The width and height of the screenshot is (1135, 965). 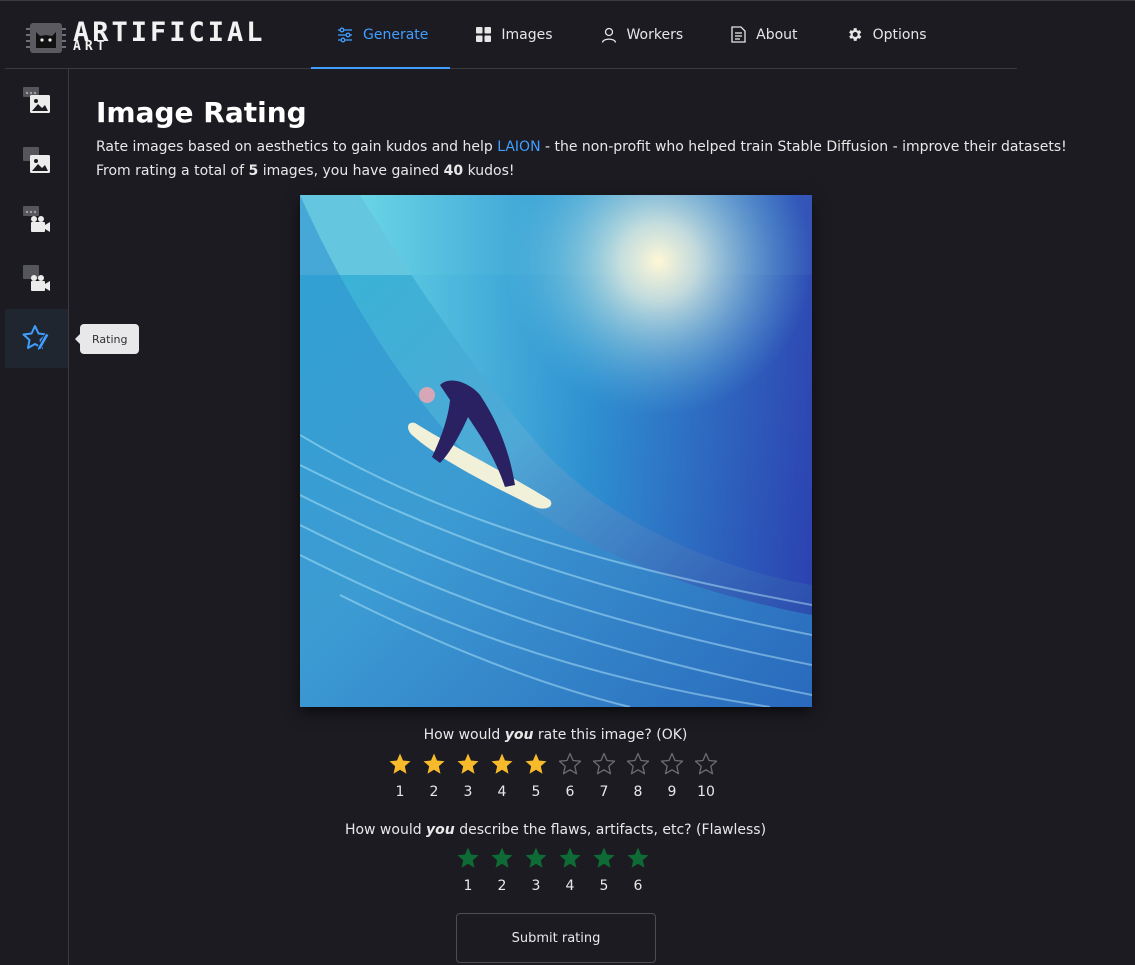 I want to click on images-rated-count: 5, so click(x=253, y=171).